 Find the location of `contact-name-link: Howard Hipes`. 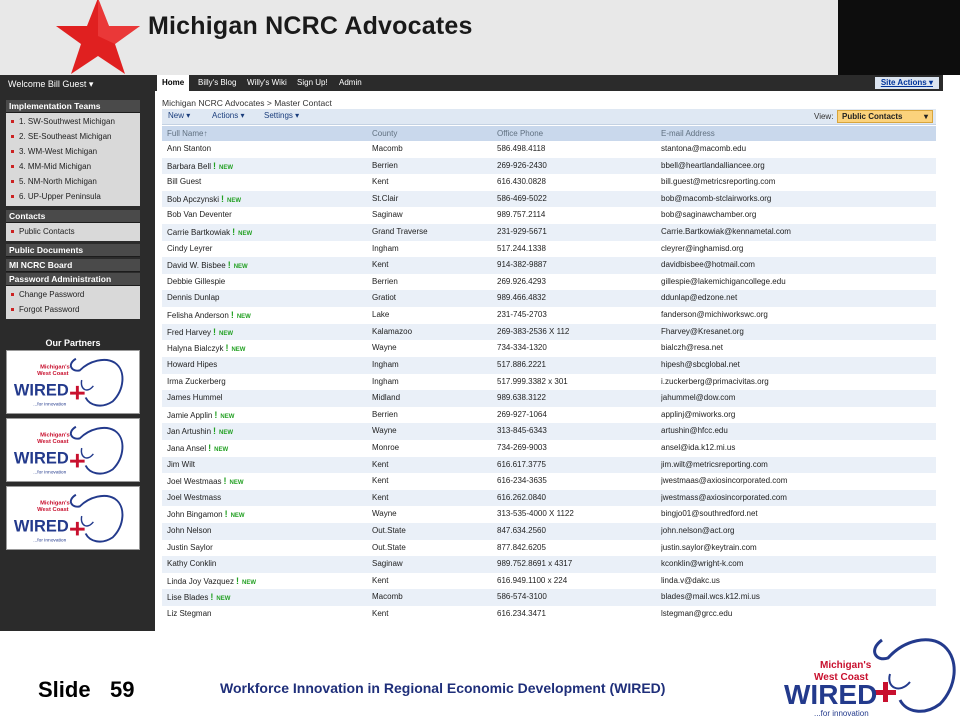

contact-name-link: Howard Hipes is located at coordinates (267, 365).